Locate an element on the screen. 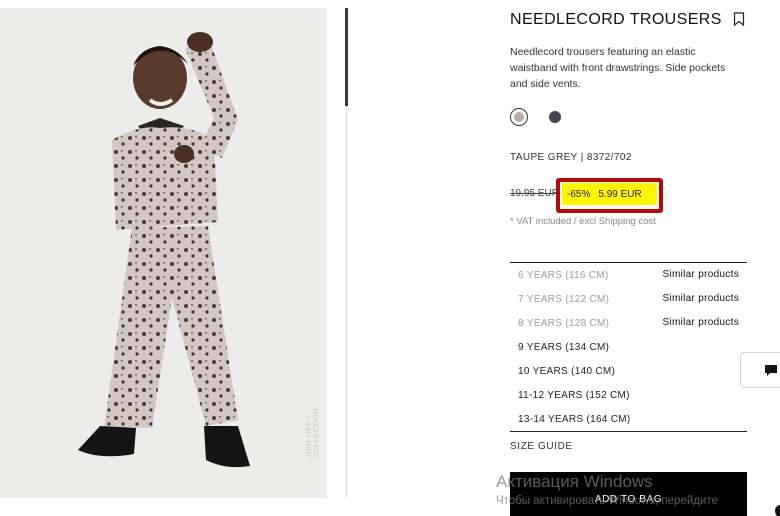 The image size is (780, 516). size-label: 8 YEARS (128 CM) is located at coordinates (564, 323).